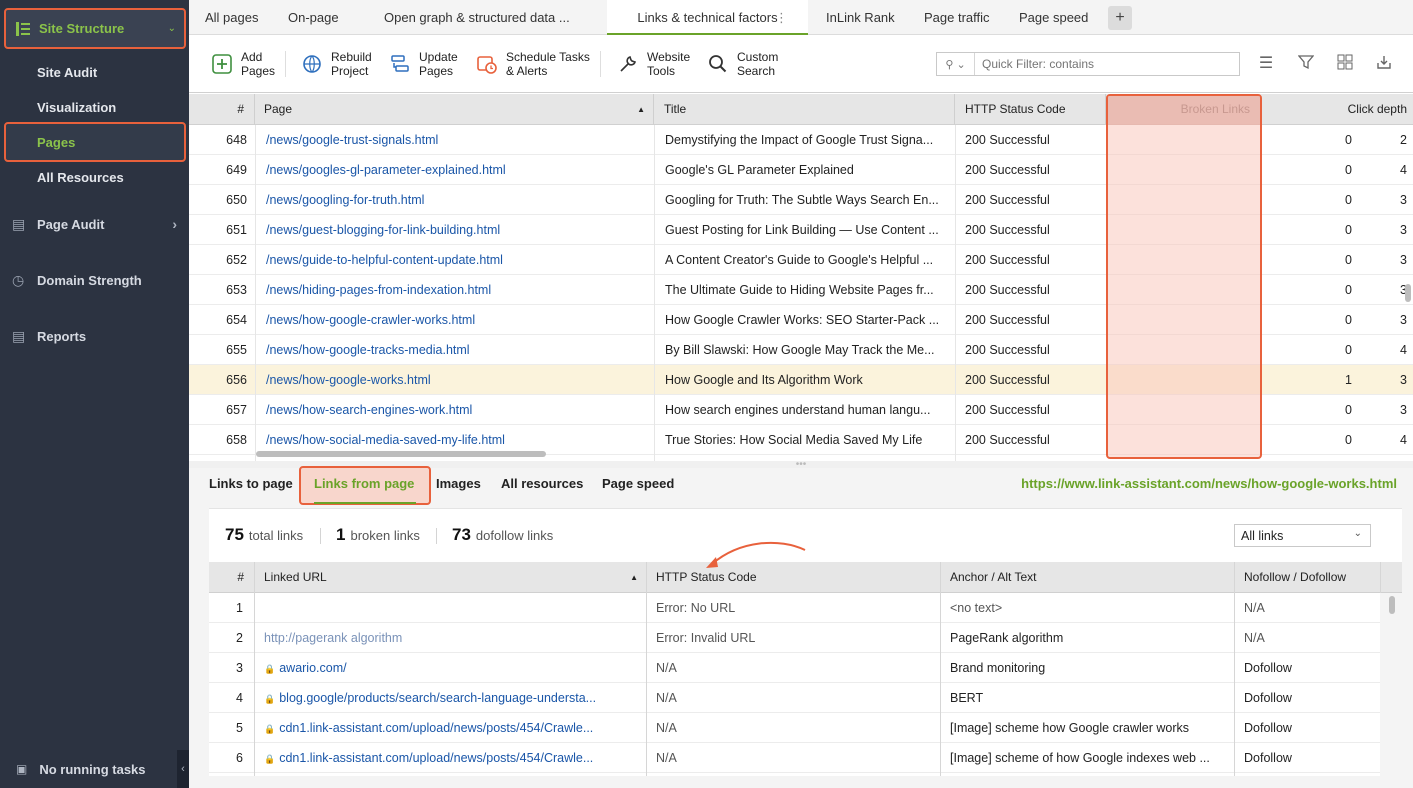 The width and height of the screenshot is (1413, 788). I want to click on linked-url, so click(453, 608).